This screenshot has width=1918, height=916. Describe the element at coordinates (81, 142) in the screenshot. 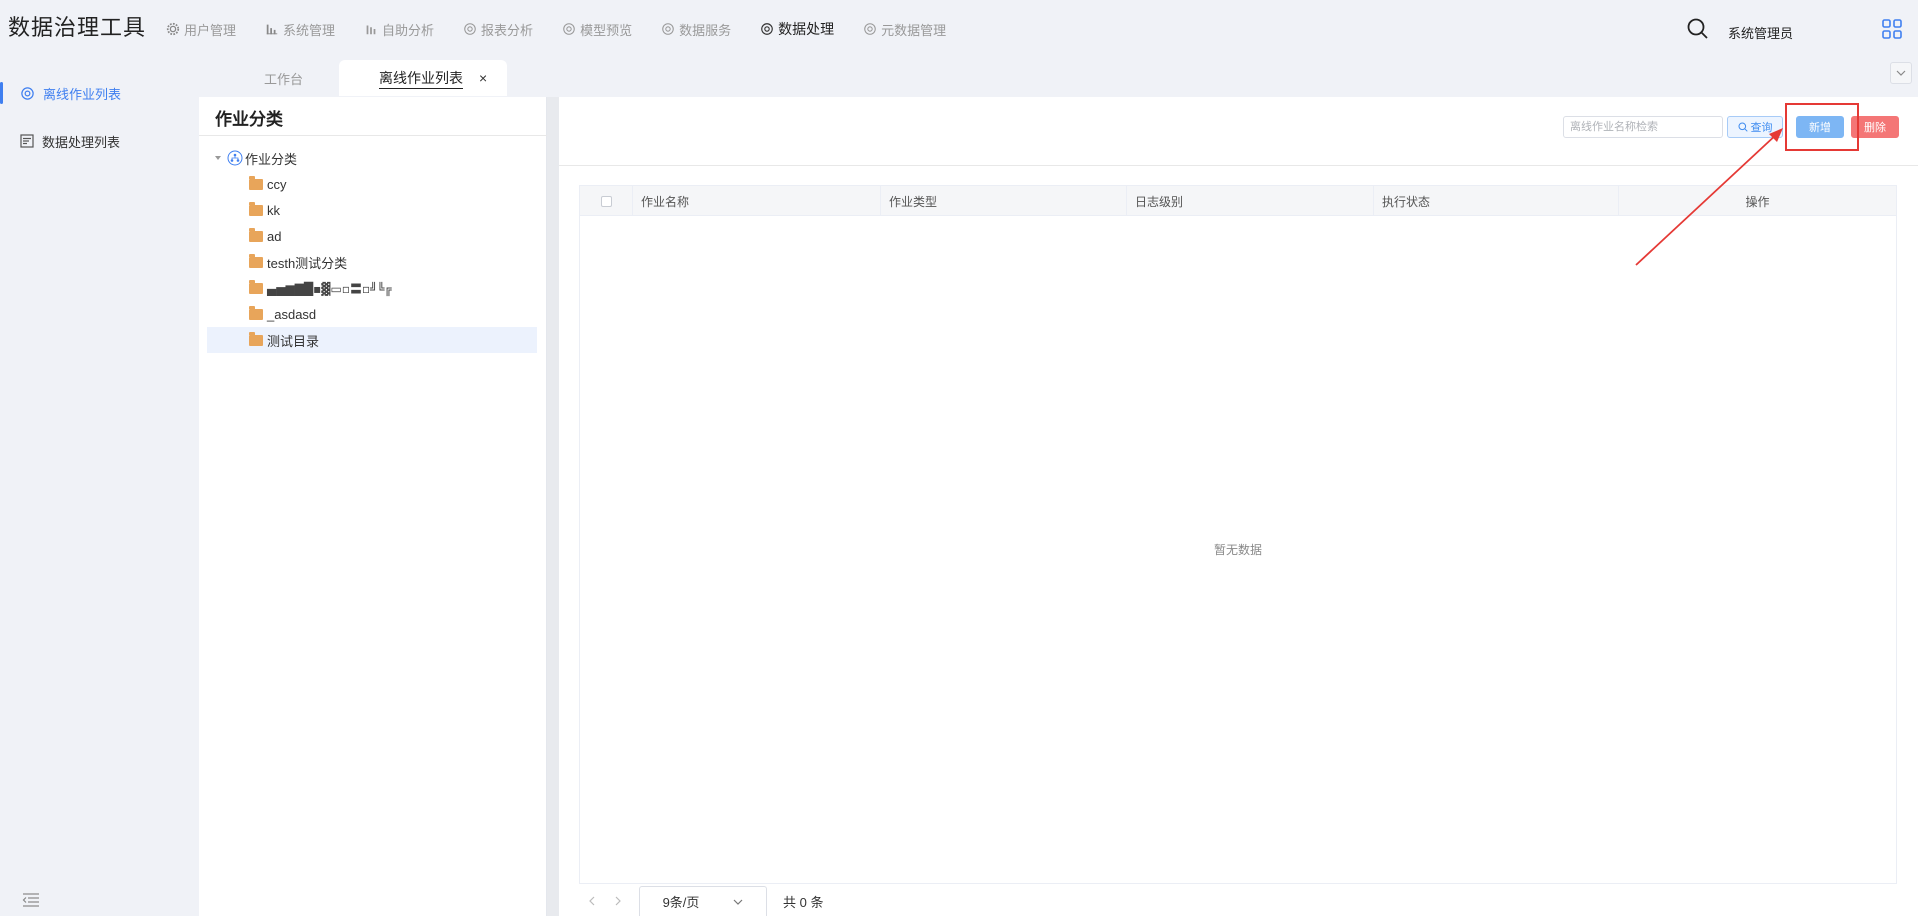

I see `sidebar-item-label: 数据处理列表` at that location.